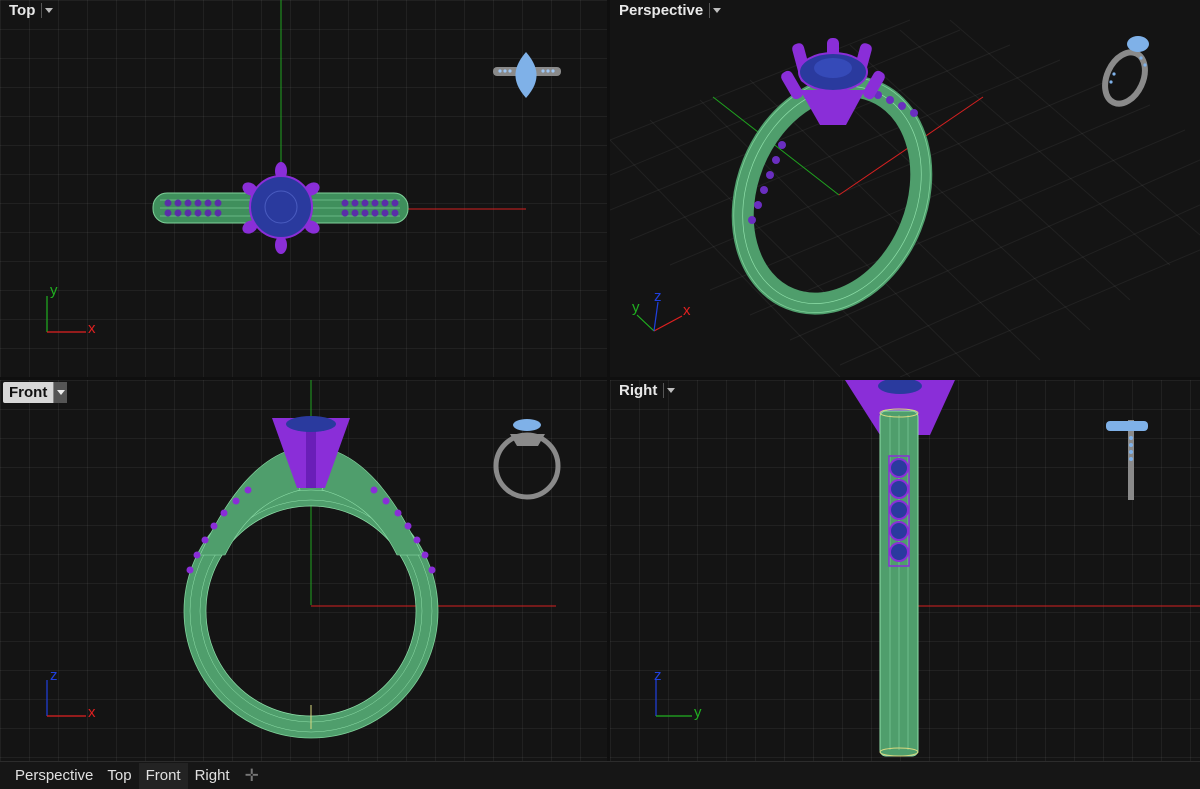 The image size is (1200, 789). I want to click on viewport-title-label: Top, so click(22, 10).